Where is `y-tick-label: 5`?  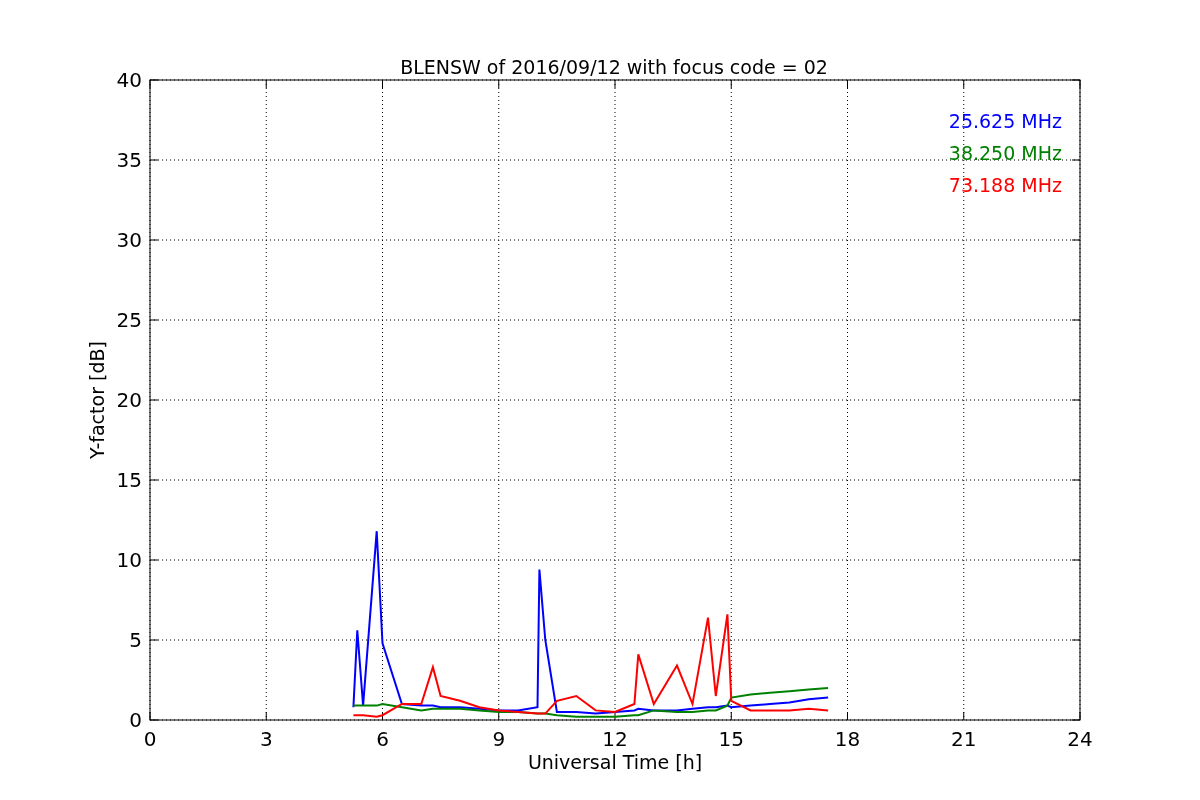
y-tick-label: 5 is located at coordinates (135, 640).